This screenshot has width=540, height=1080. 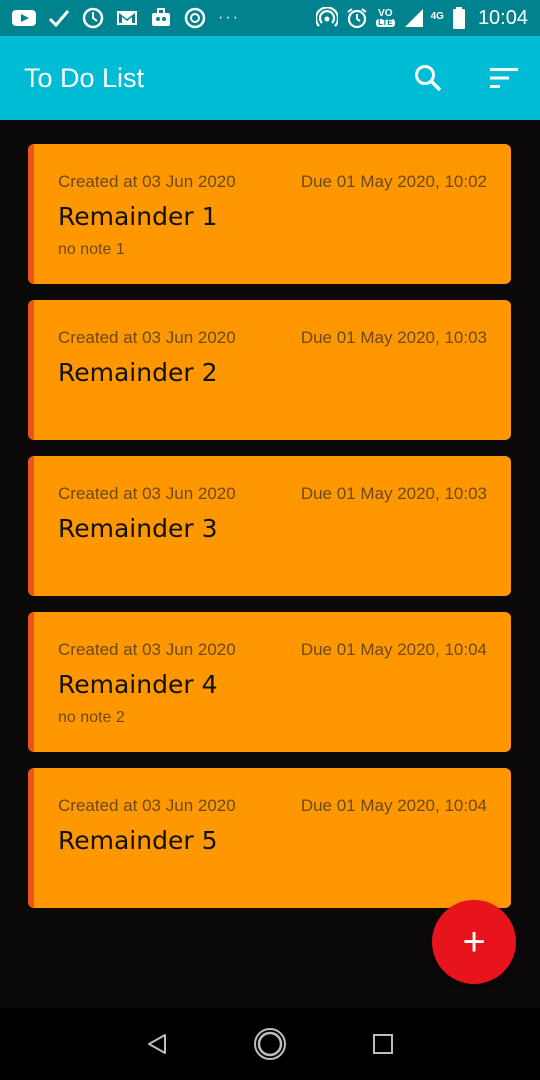 I want to click on clock-icon, so click(x=93, y=18).